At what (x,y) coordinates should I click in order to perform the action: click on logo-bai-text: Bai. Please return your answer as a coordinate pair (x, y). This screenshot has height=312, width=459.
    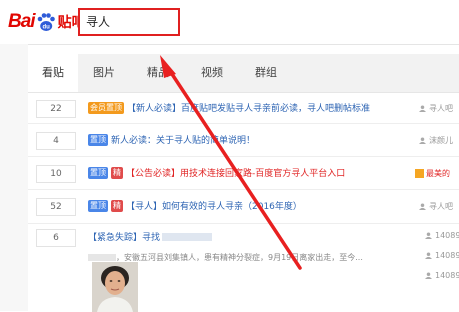
    Looking at the image, I should click on (22, 21).